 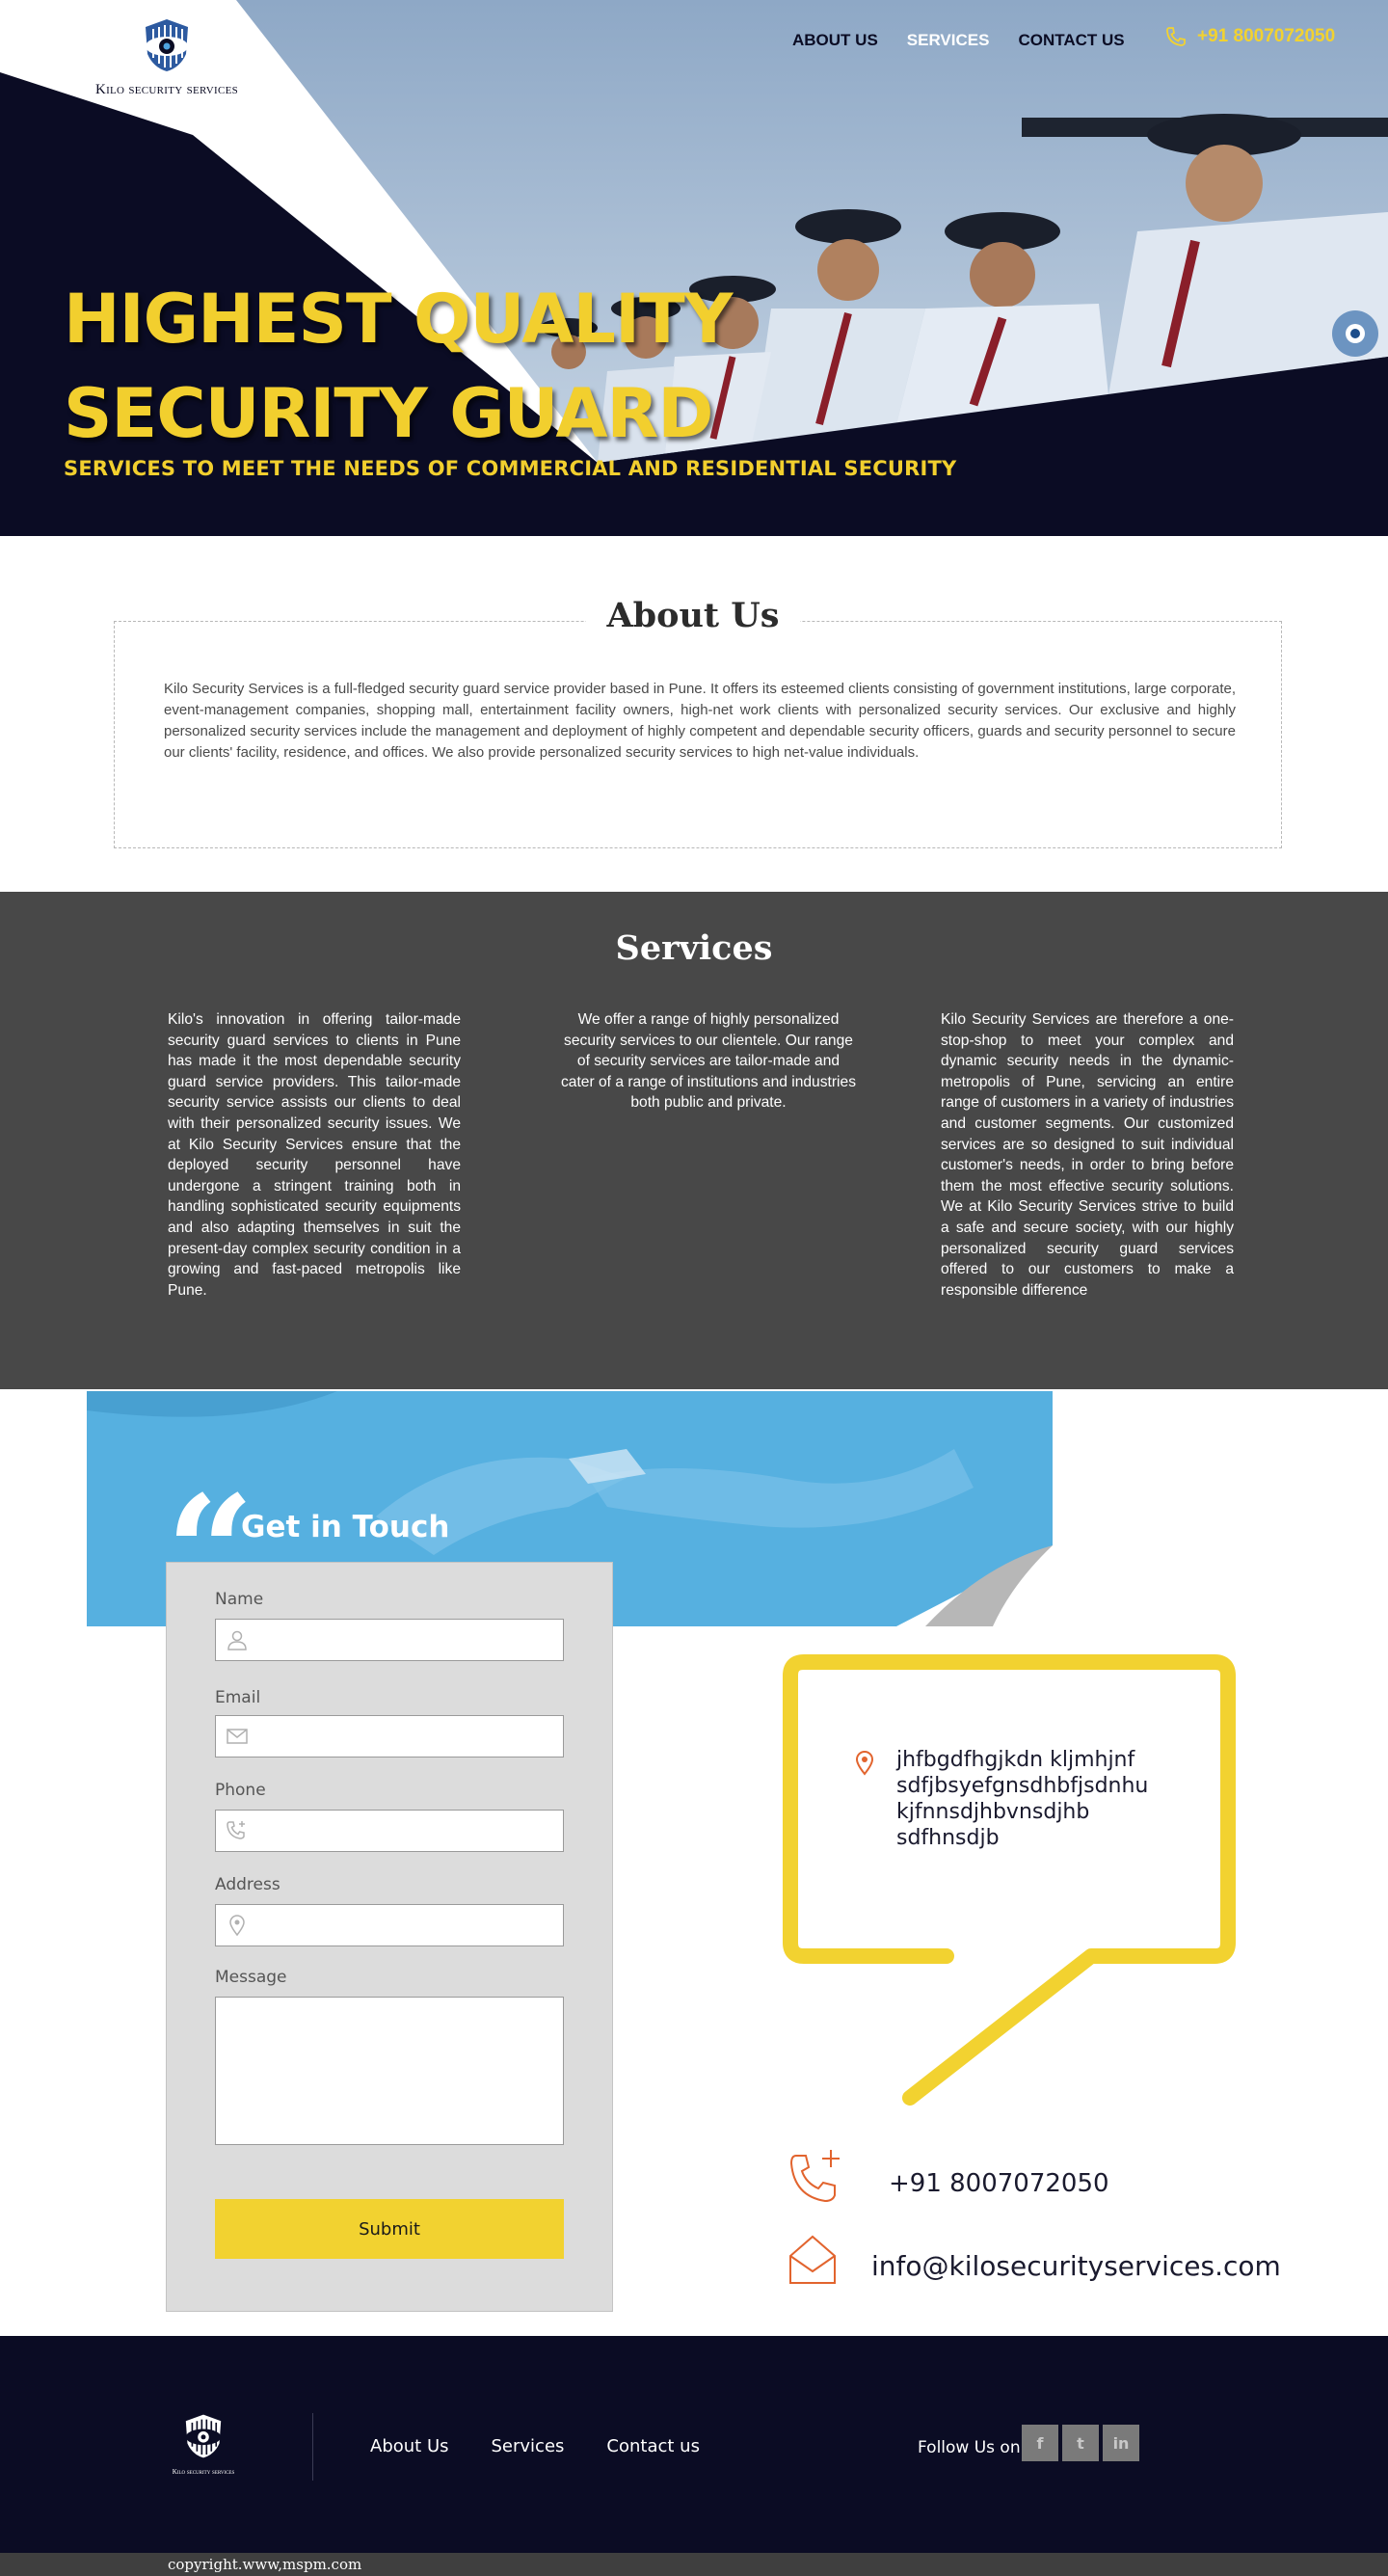 What do you see at coordinates (1266, 36) in the screenshot?
I see `header-phone-number: +91 8007072050` at bounding box center [1266, 36].